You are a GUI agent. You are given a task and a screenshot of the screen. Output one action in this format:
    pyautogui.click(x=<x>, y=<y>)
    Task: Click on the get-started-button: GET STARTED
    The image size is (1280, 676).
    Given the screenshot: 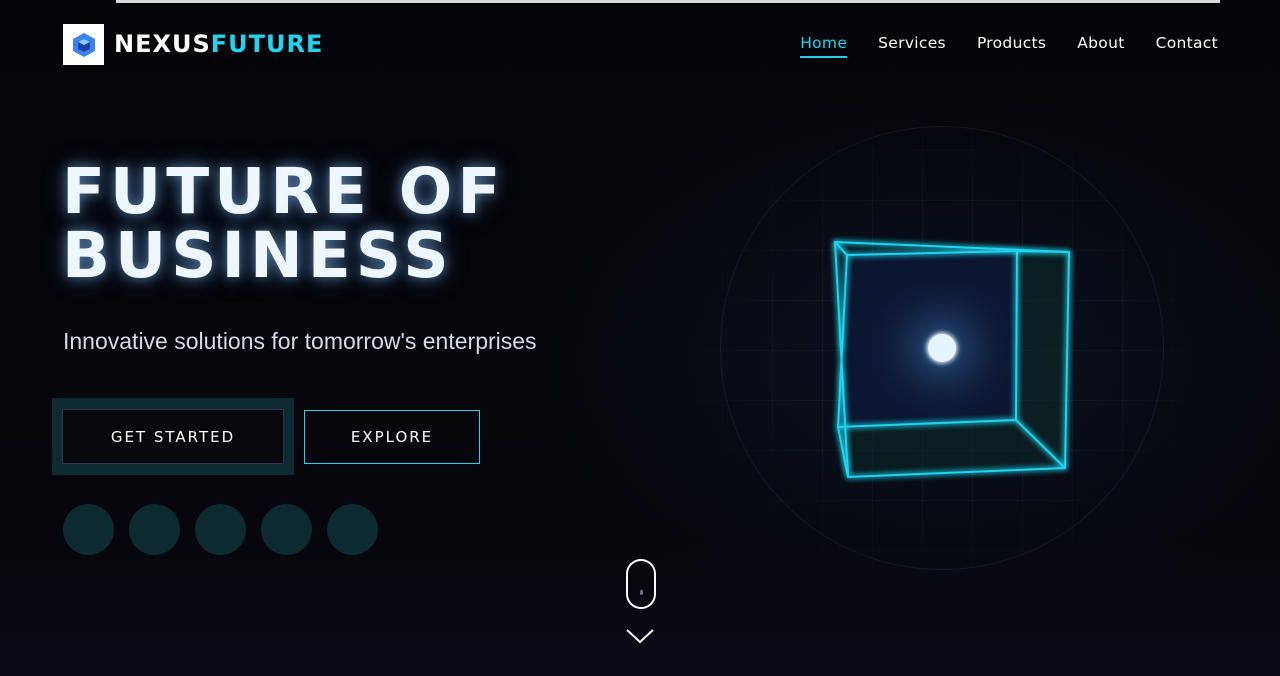 What is the action you would take?
    pyautogui.click(x=173, y=436)
    